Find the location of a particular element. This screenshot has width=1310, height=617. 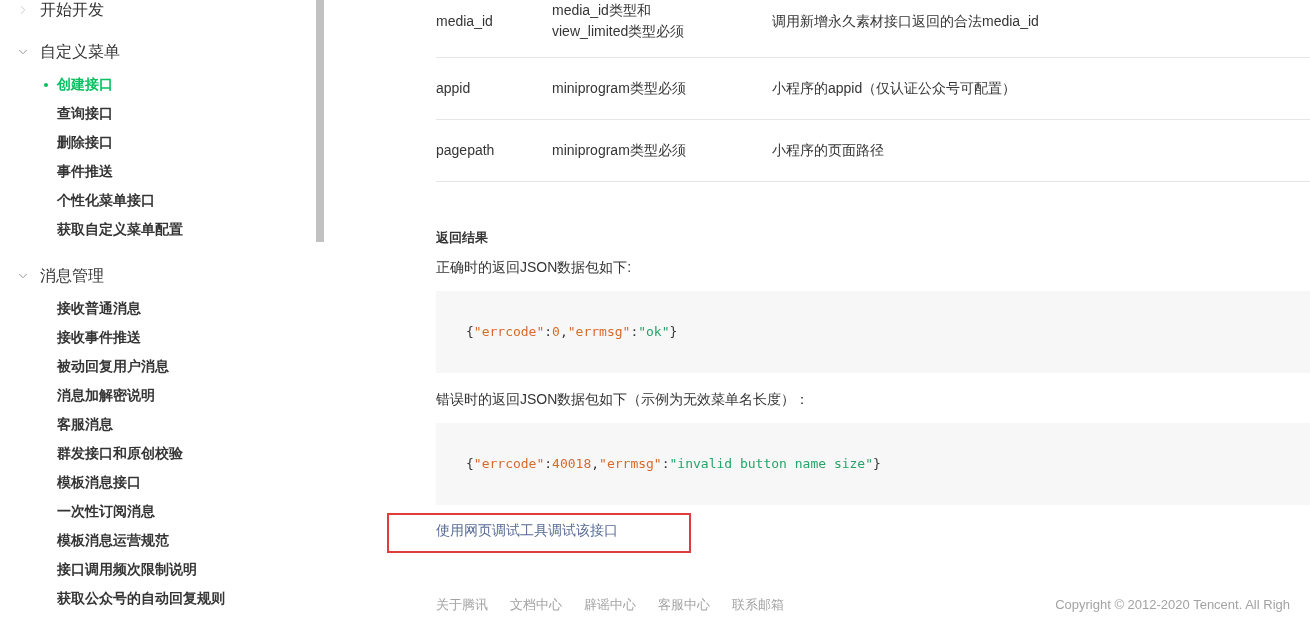

sidebar-item: 获取公众号的自动回复规则 is located at coordinates (112, 598).